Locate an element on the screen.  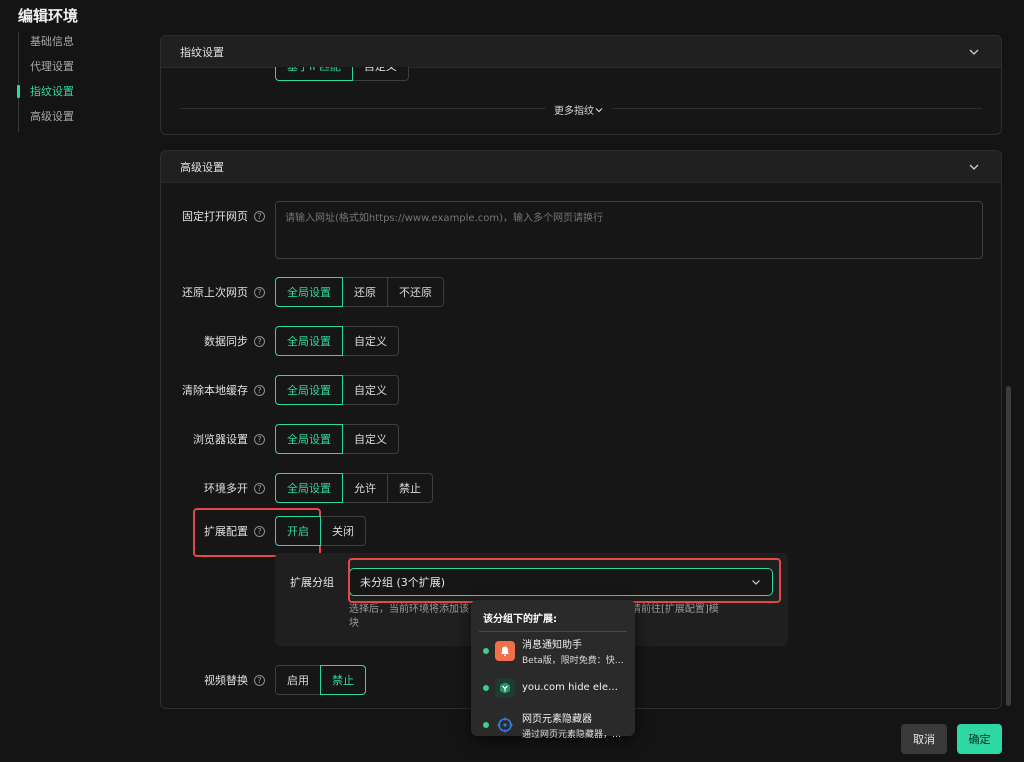
fingerprint-partial-seg: 基于IP匹配 自定义 is located at coordinates (342, 74).